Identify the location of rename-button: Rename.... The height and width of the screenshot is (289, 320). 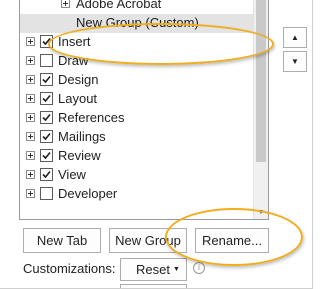
(232, 240).